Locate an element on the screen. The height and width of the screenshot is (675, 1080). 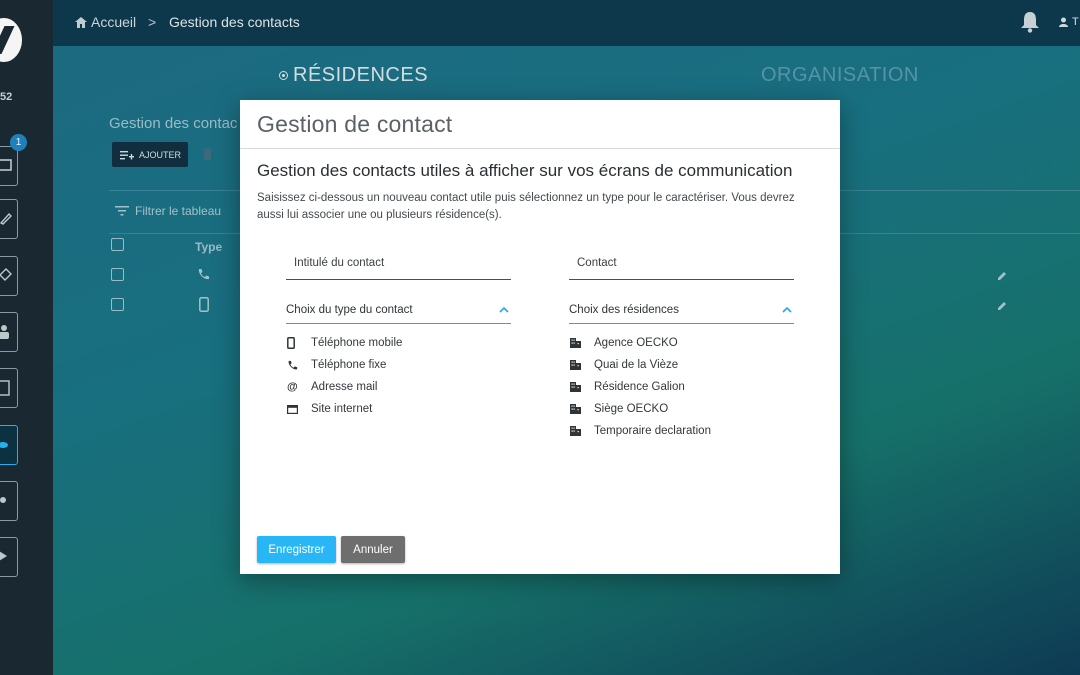
residence-option: Siège OECKO is located at coordinates (619, 409).